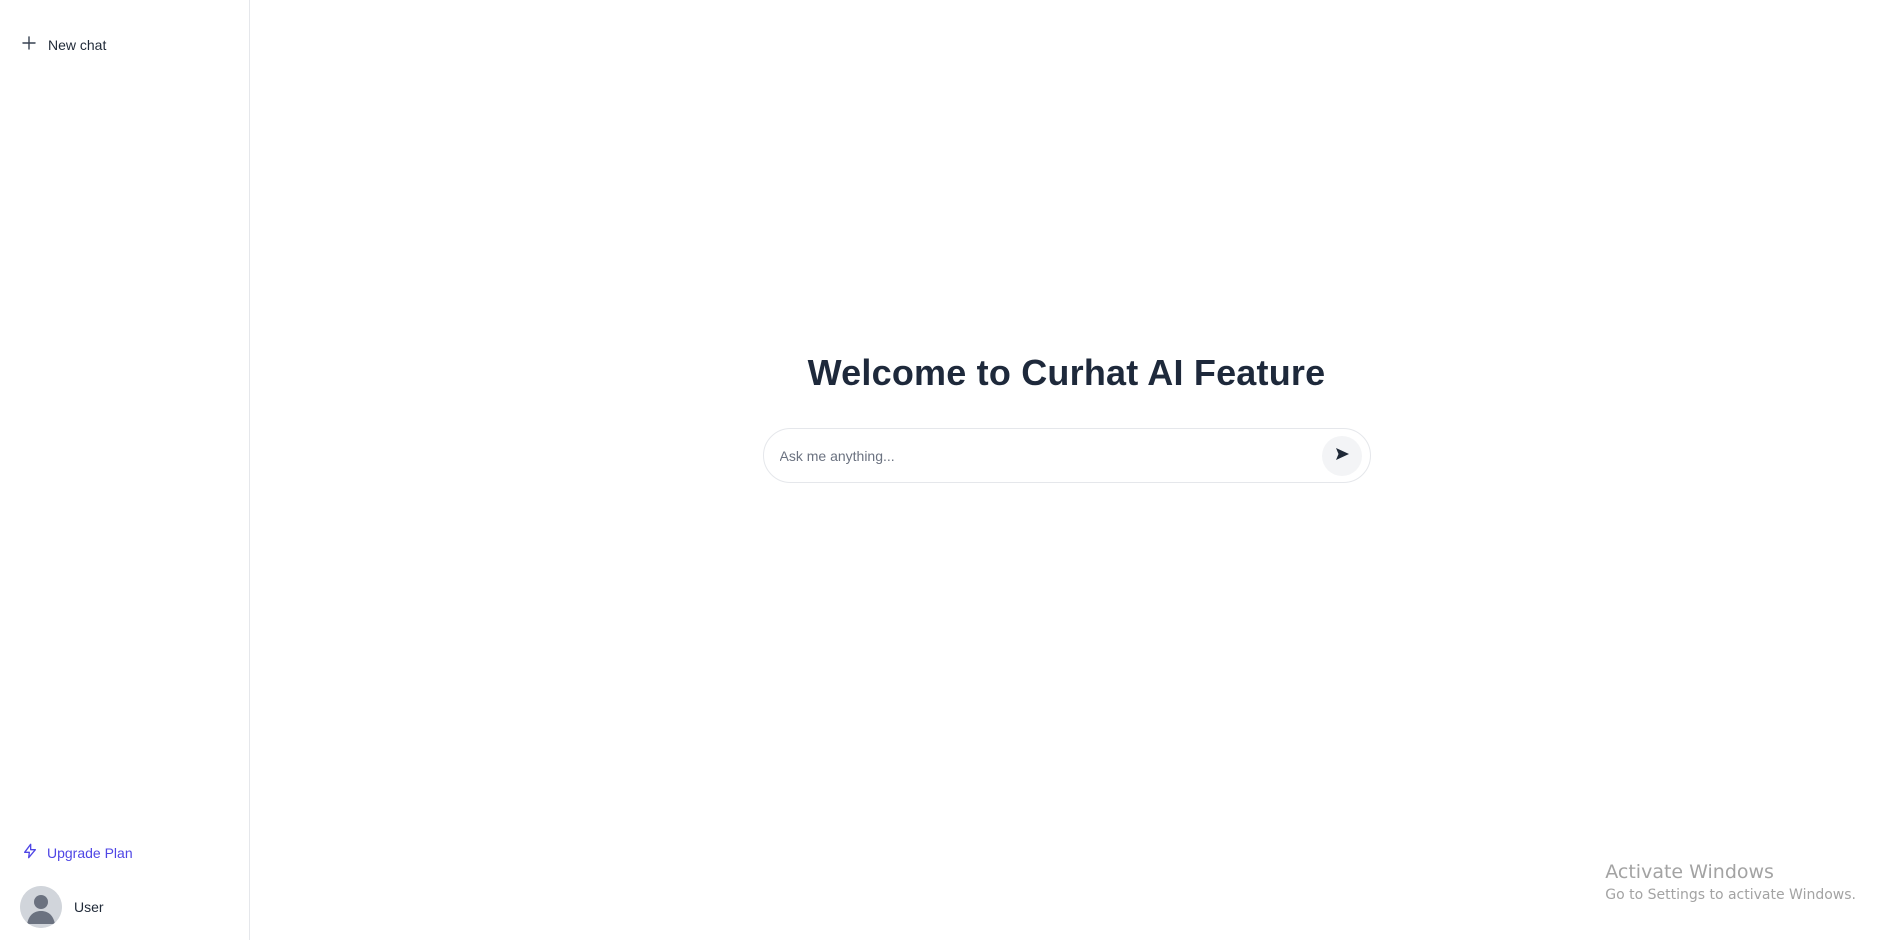  I want to click on chat-input-bar, so click(1066, 455).